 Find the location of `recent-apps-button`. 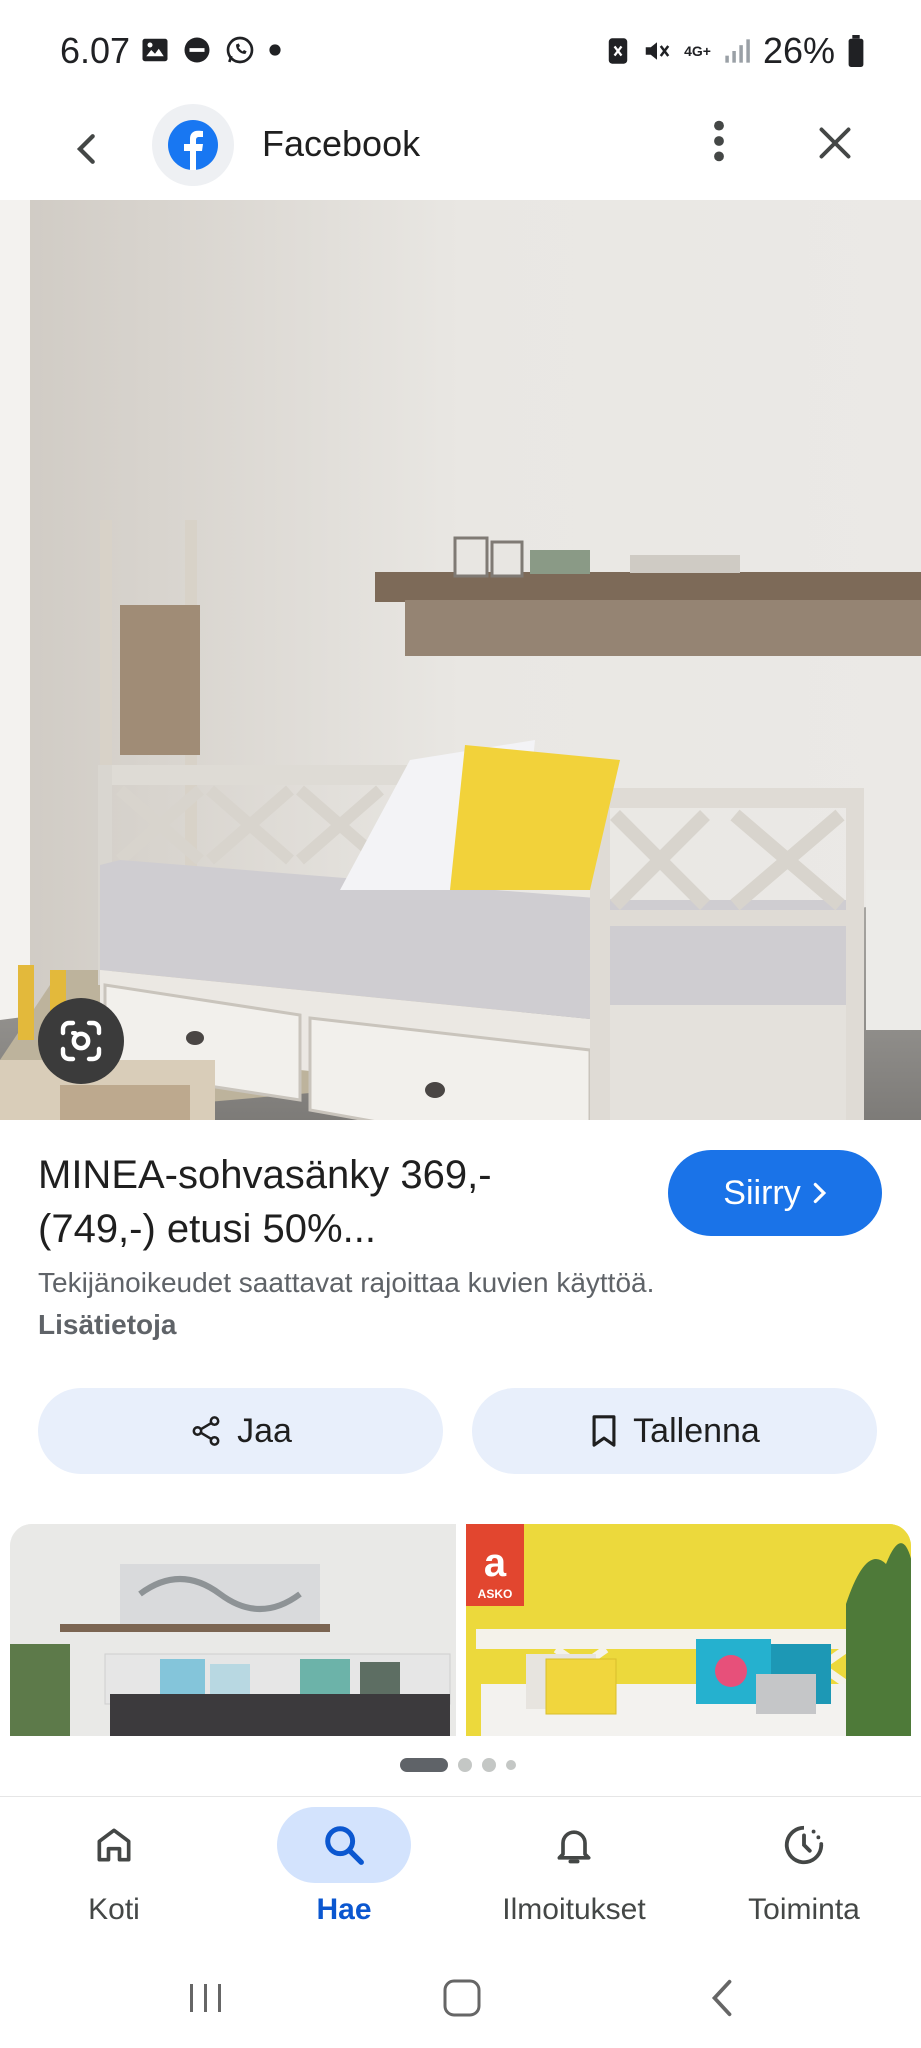

recent-apps-button is located at coordinates (206, 1998).